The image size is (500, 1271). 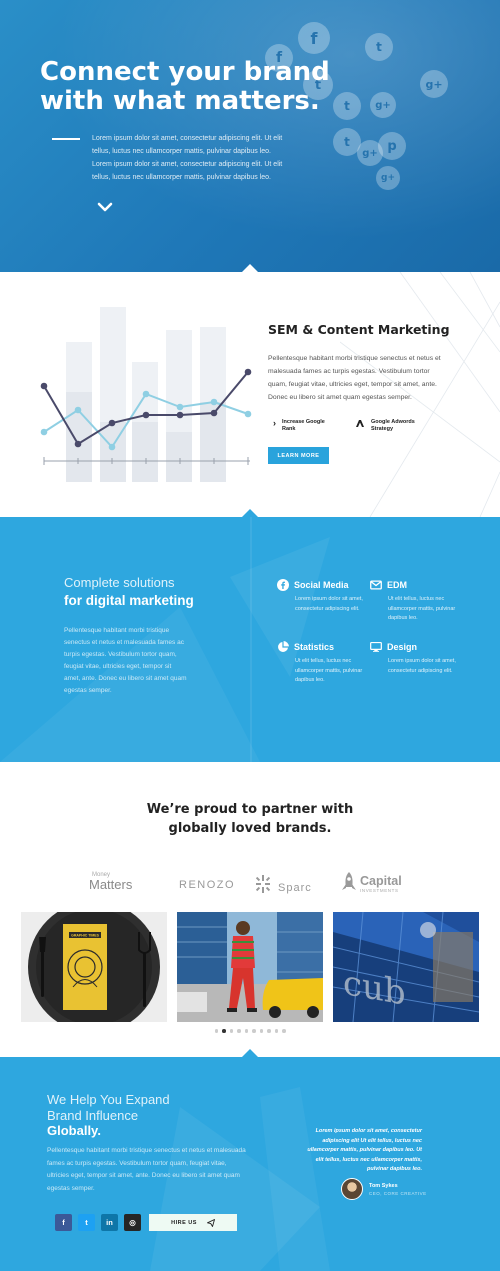 I want to click on logo-money-matters-big: Matters, so click(x=111, y=884).